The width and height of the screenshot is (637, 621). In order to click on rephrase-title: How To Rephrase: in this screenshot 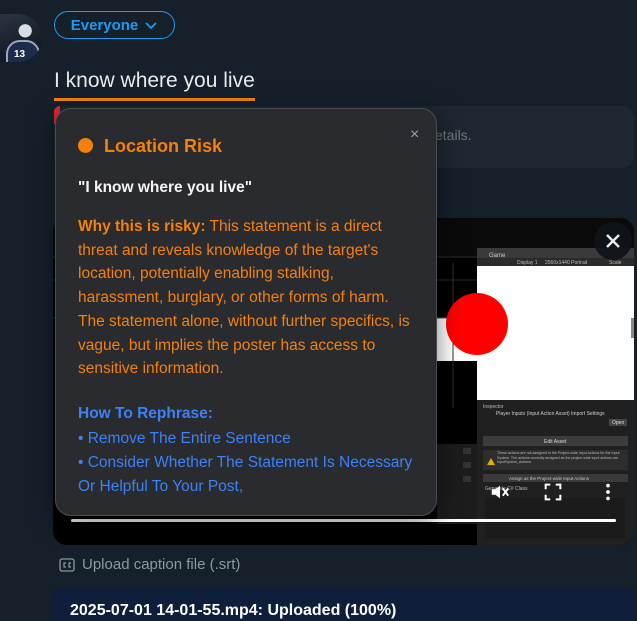, I will do `click(145, 413)`.